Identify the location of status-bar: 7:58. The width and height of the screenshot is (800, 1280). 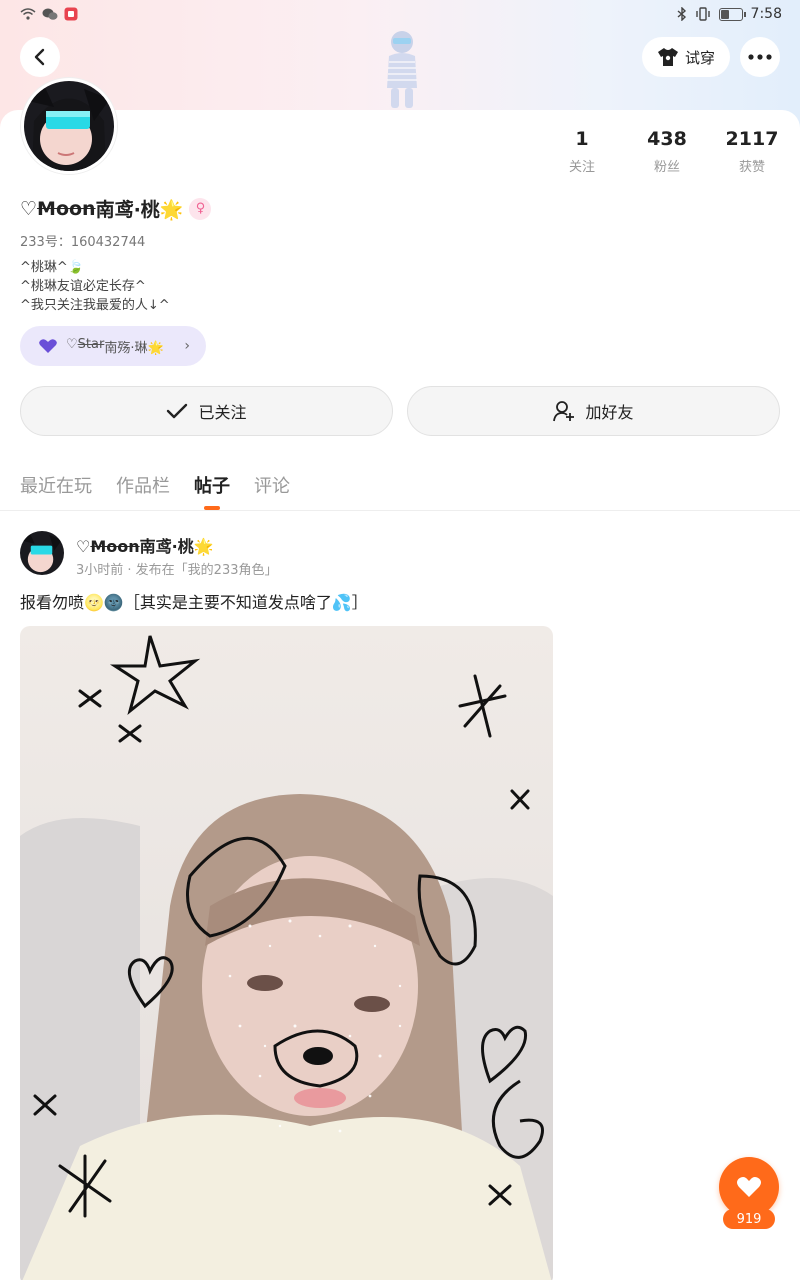
(400, 15).